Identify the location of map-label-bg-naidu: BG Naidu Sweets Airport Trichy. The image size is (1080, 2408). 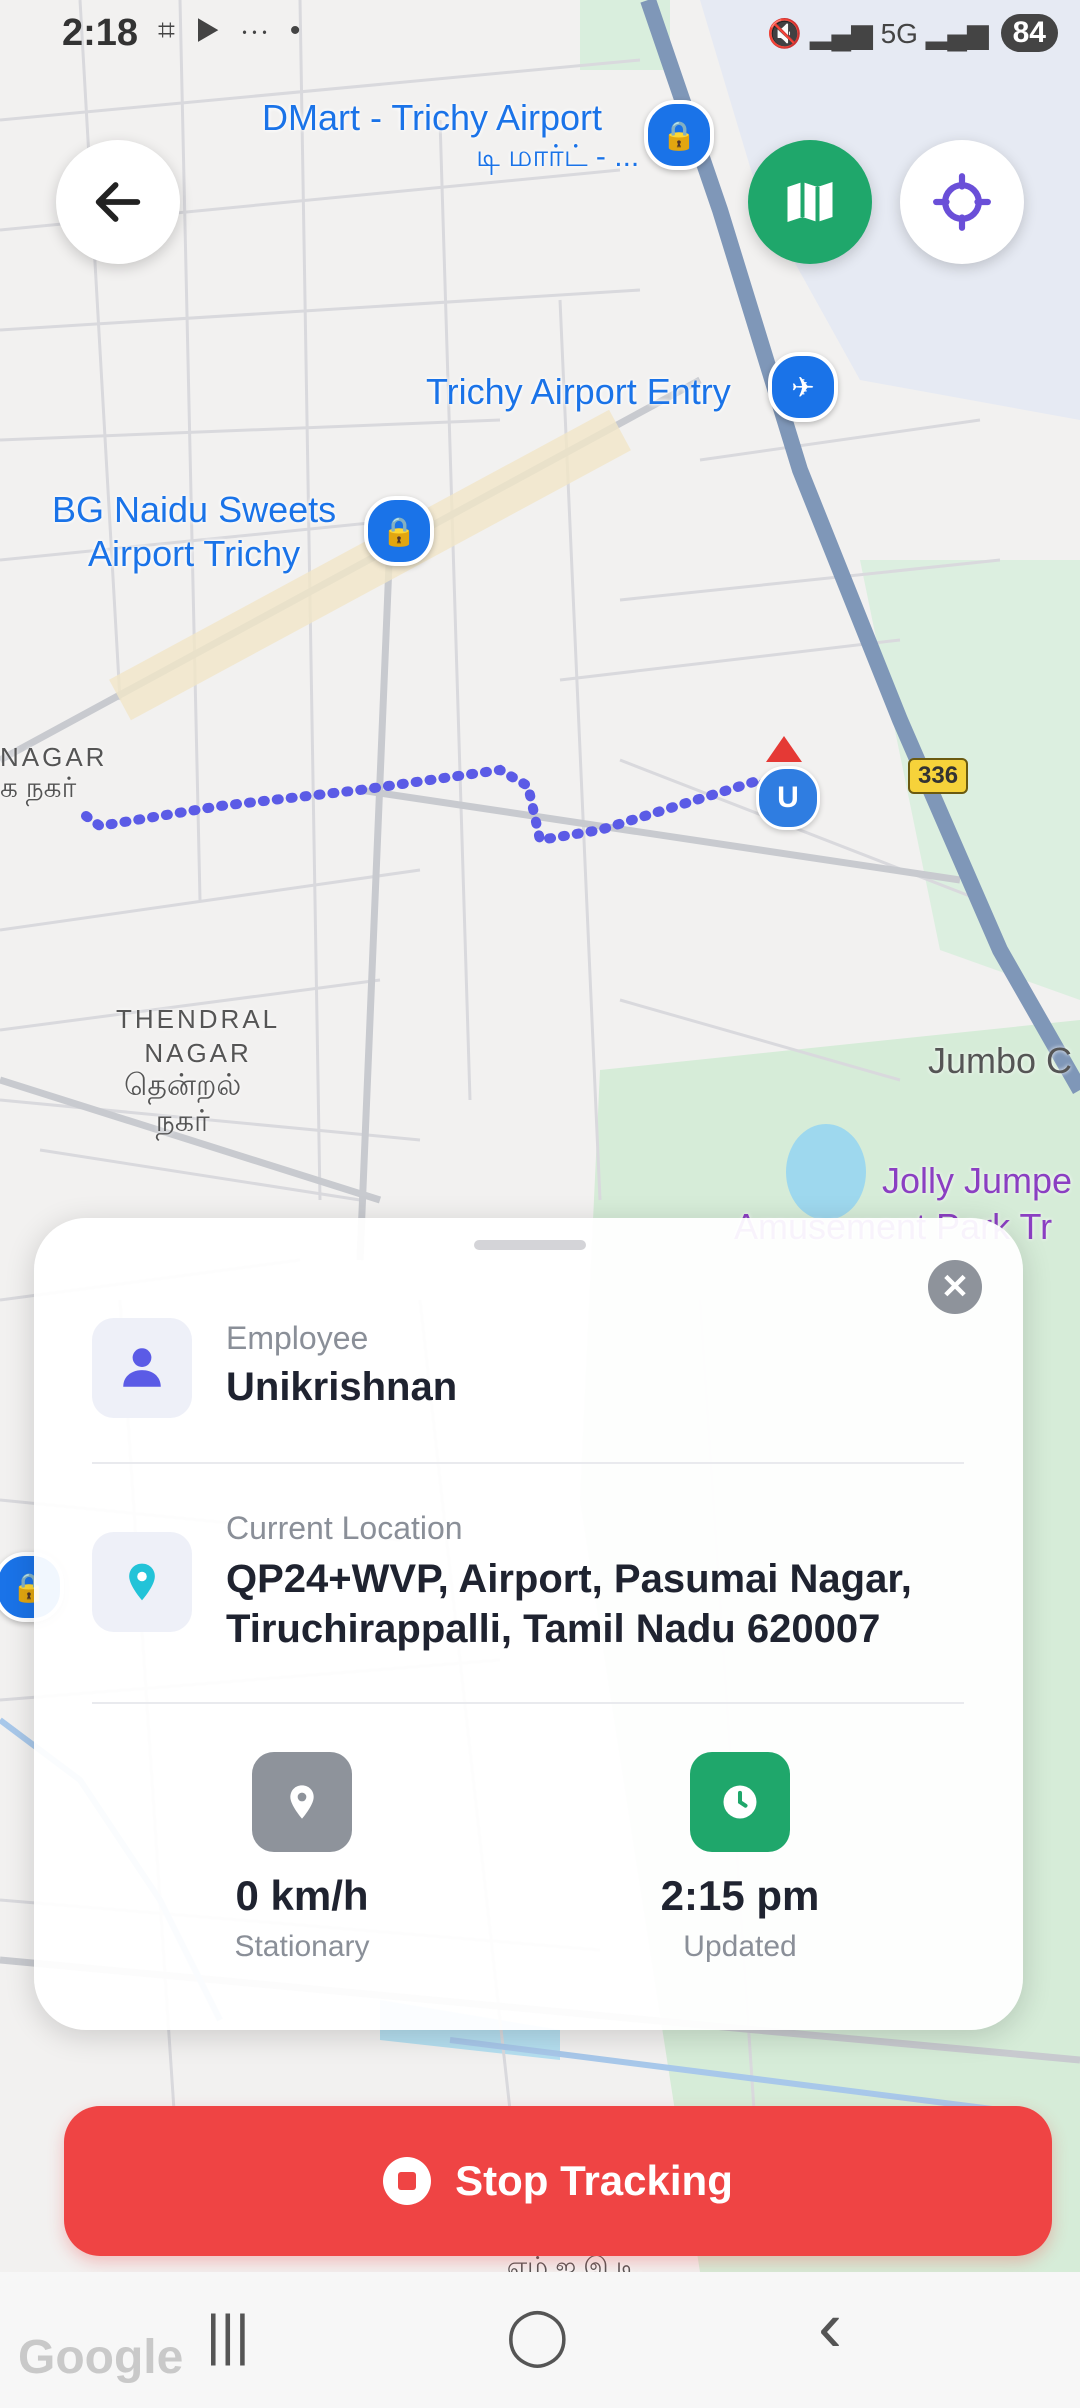
(194, 532).